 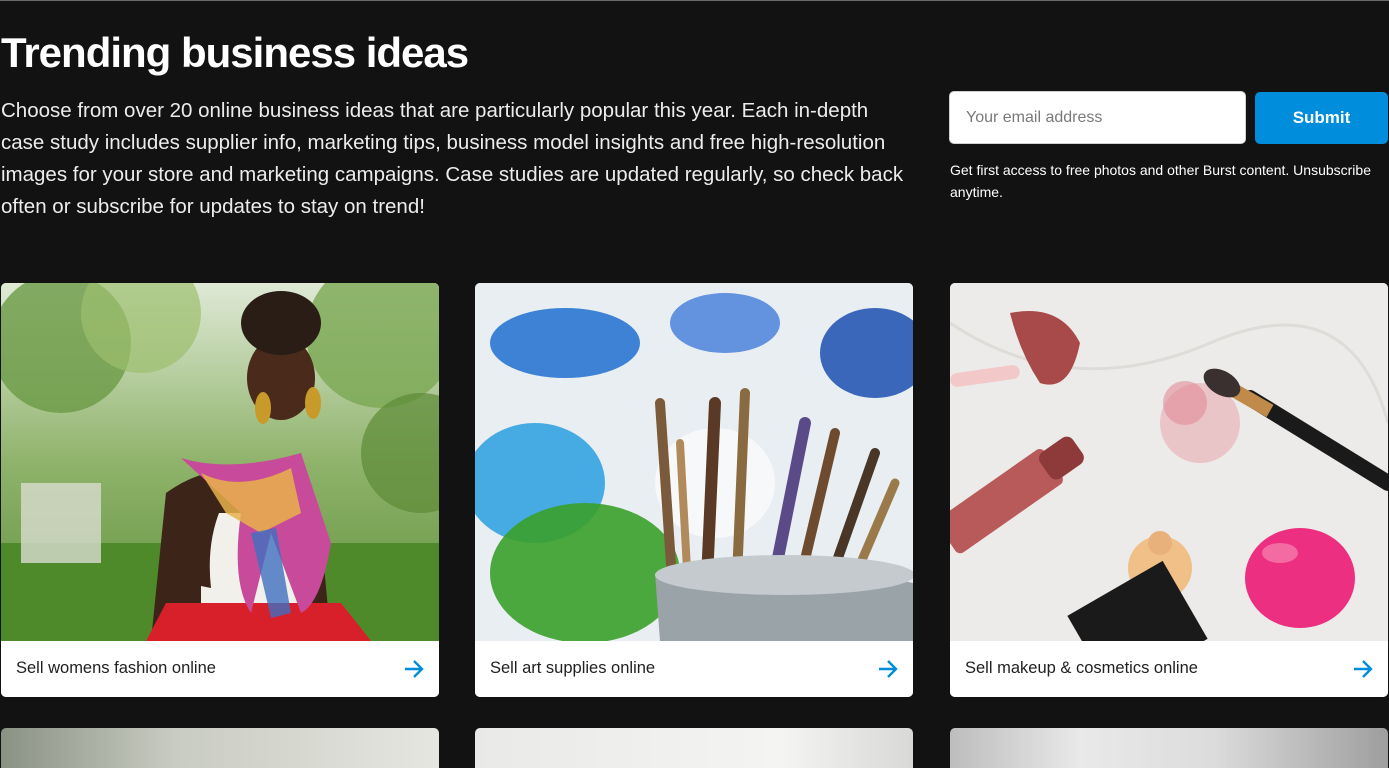 I want to click on page-title: Trending business ideas, so click(x=235, y=52).